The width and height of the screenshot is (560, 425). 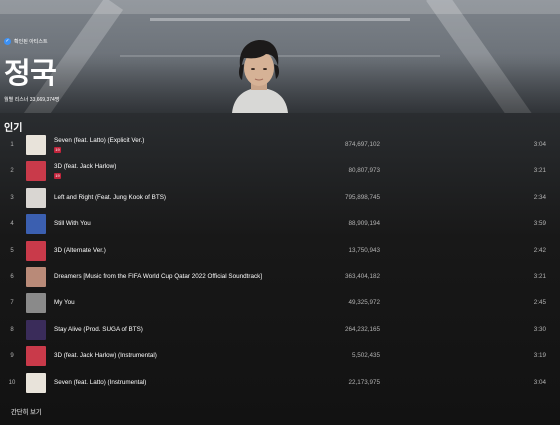 What do you see at coordinates (12, 329) in the screenshot?
I see `track-number: 8` at bounding box center [12, 329].